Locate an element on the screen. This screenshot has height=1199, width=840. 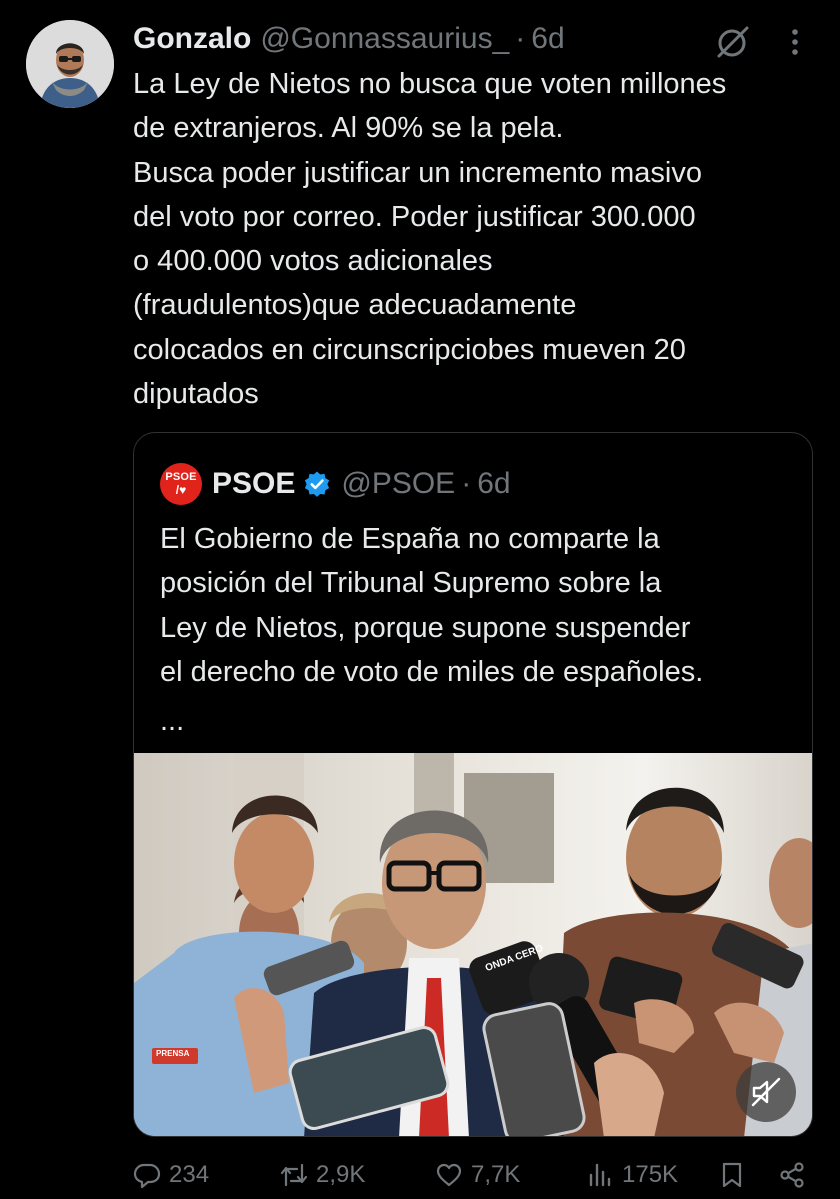
avatar is located at coordinates (70, 64).